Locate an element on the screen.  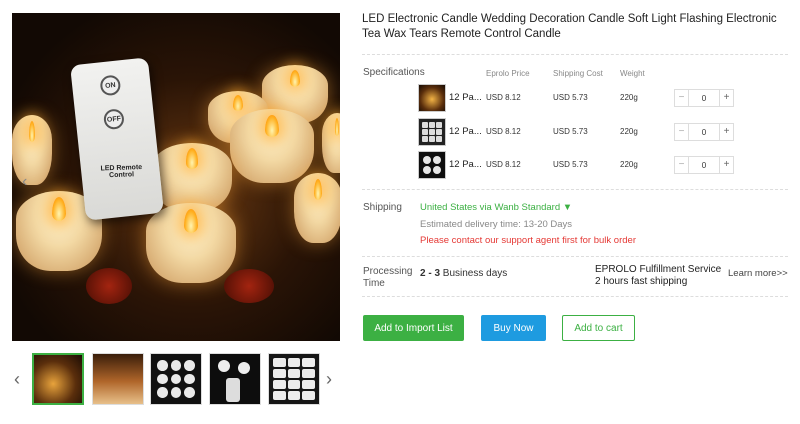
column-header-shipping: Shipping Cost is located at coordinates (578, 73).